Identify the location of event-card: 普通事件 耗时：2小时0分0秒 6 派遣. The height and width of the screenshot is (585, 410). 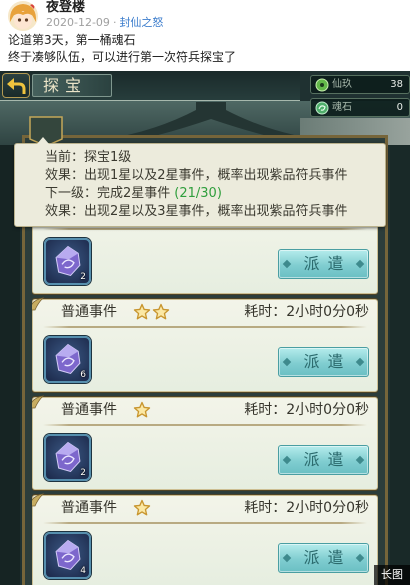
(205, 344).